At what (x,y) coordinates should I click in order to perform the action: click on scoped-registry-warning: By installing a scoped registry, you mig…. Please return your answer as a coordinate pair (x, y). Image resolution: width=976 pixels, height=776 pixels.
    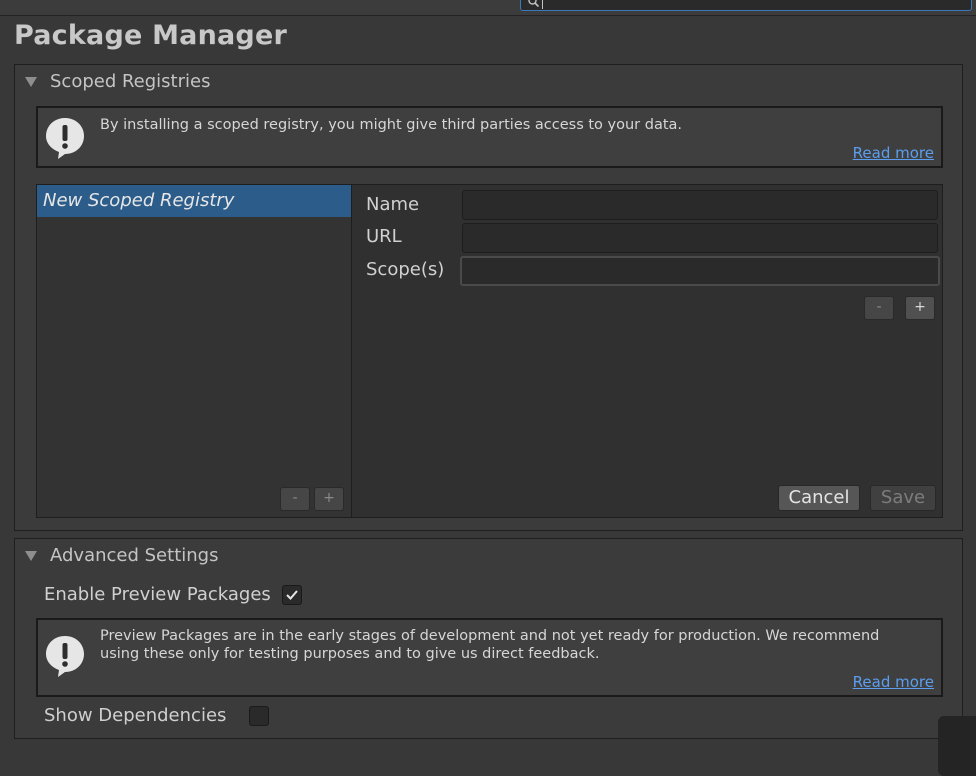
    Looking at the image, I should click on (489, 137).